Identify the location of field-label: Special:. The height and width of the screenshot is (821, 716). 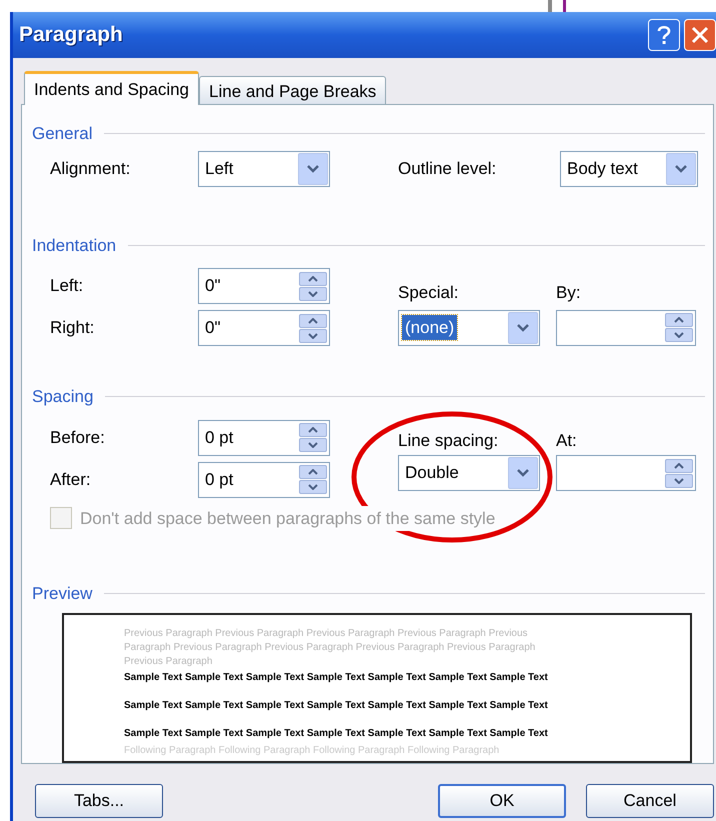
(429, 293).